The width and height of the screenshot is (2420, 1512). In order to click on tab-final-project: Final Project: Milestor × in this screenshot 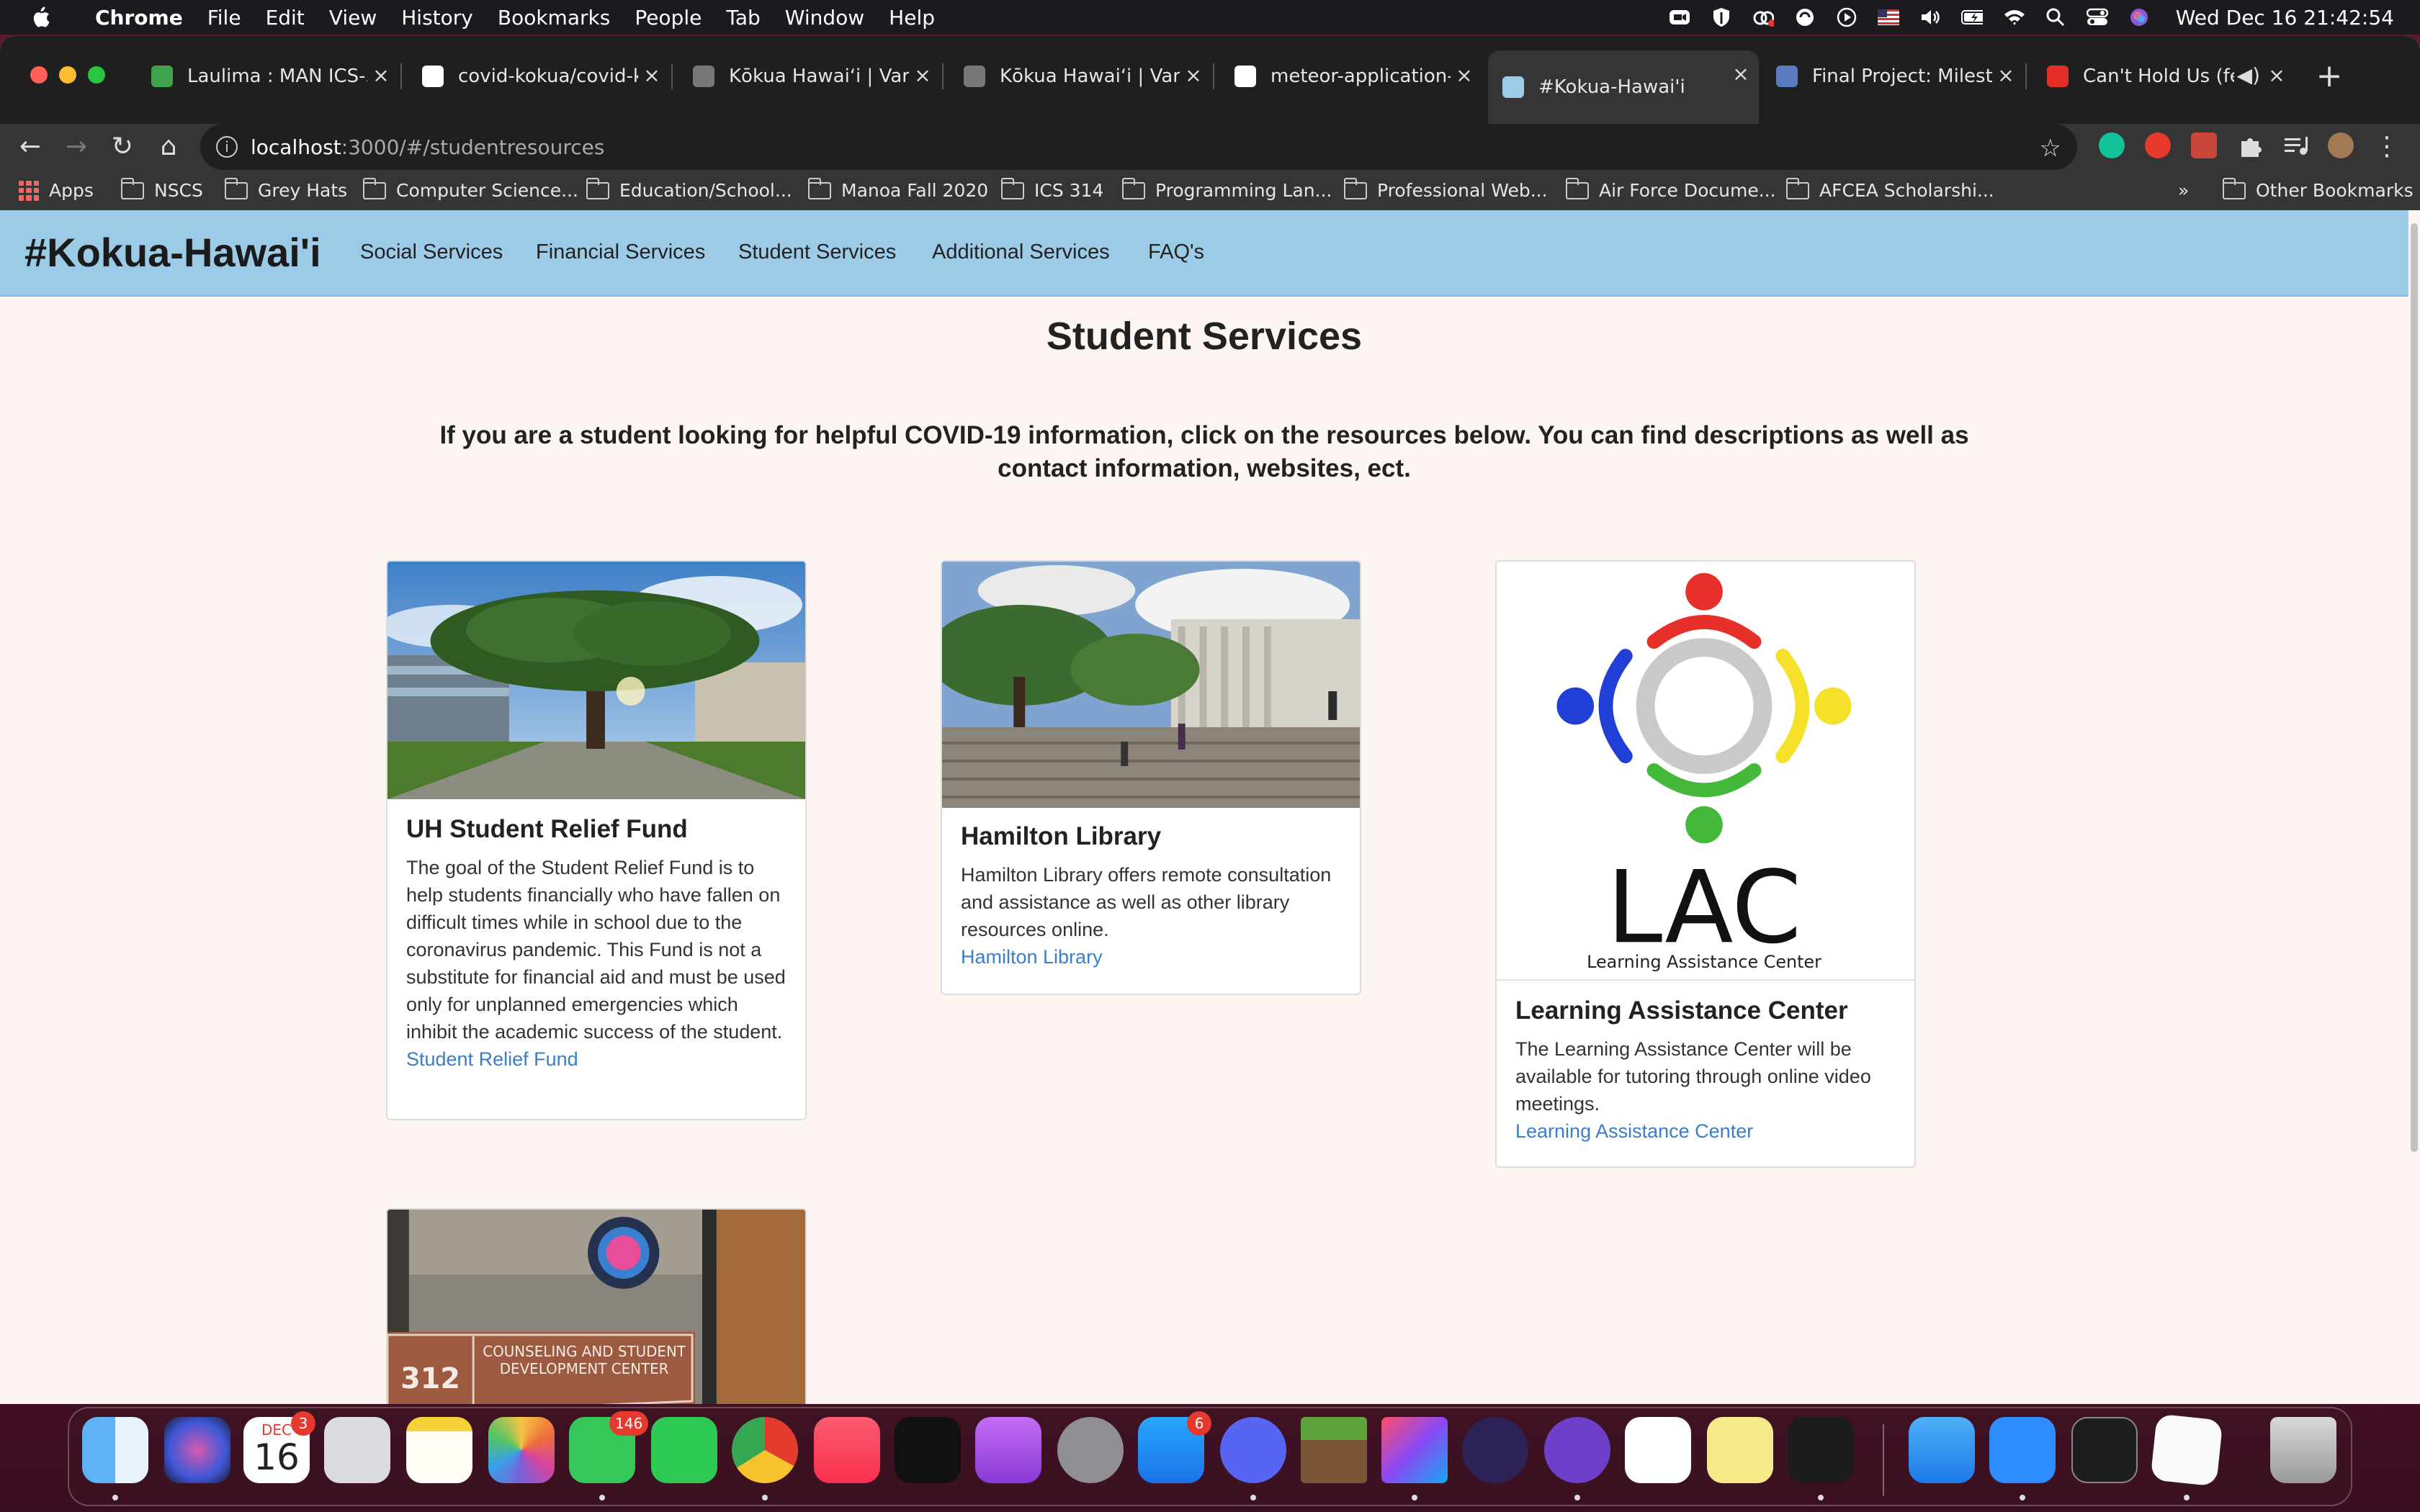, I will do `click(1893, 76)`.